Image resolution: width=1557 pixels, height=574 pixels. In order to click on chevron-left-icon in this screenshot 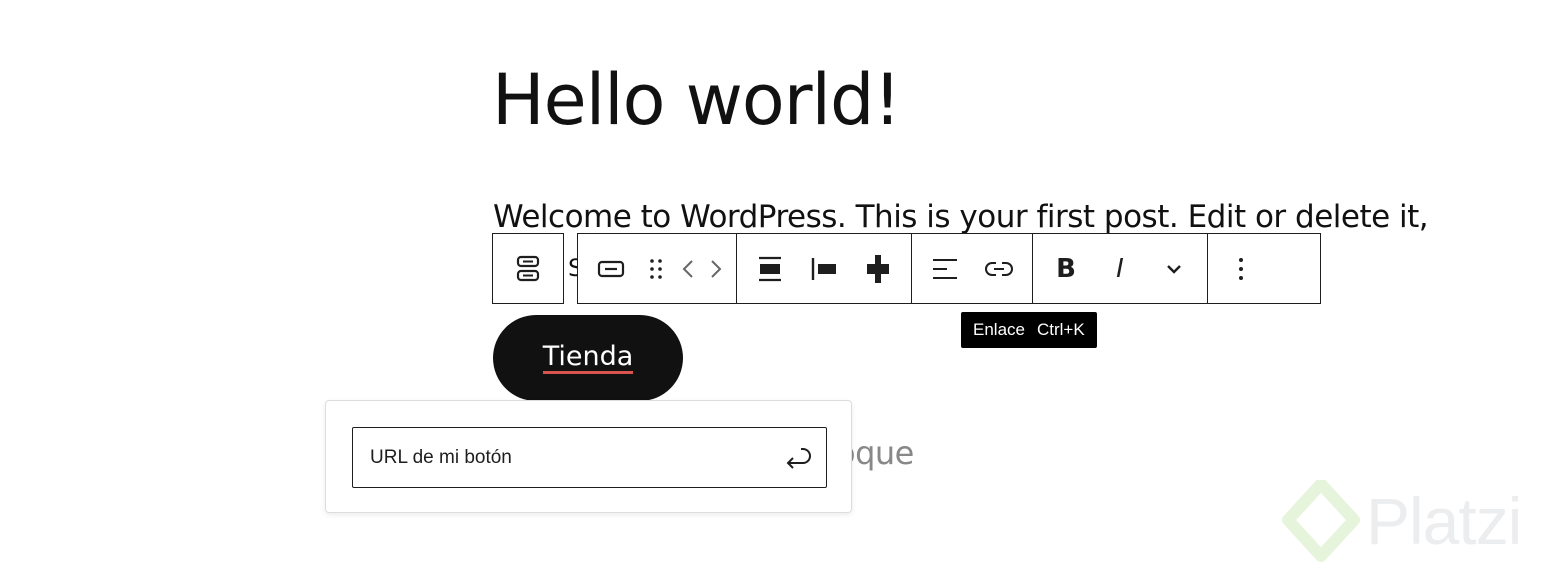, I will do `click(687, 268)`.